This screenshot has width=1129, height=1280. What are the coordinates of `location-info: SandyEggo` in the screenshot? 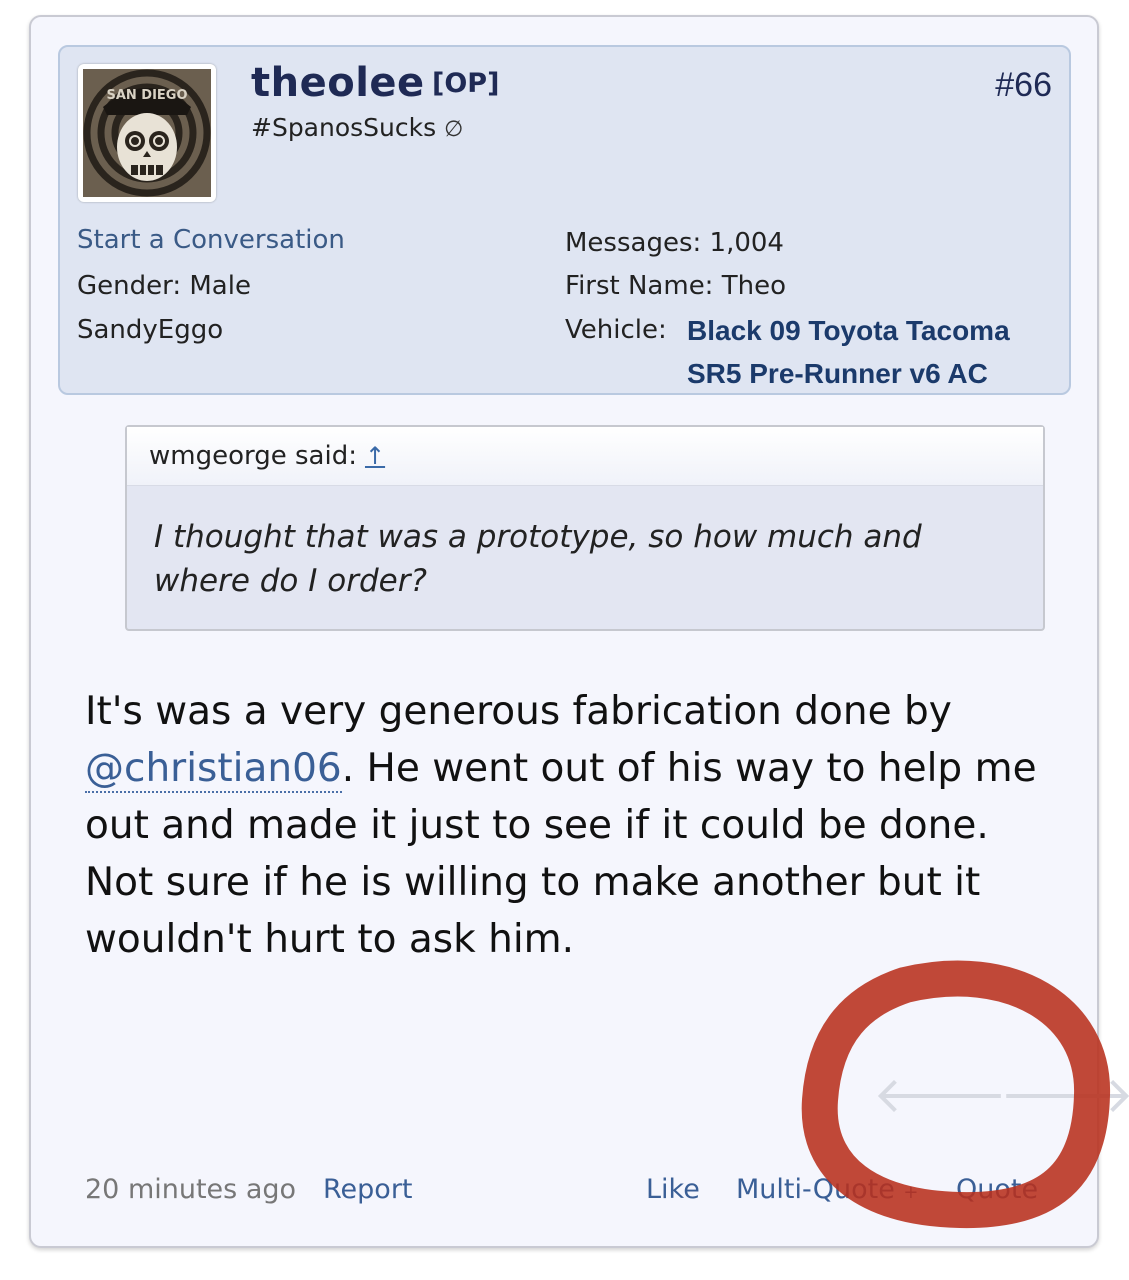 It's located at (150, 330).